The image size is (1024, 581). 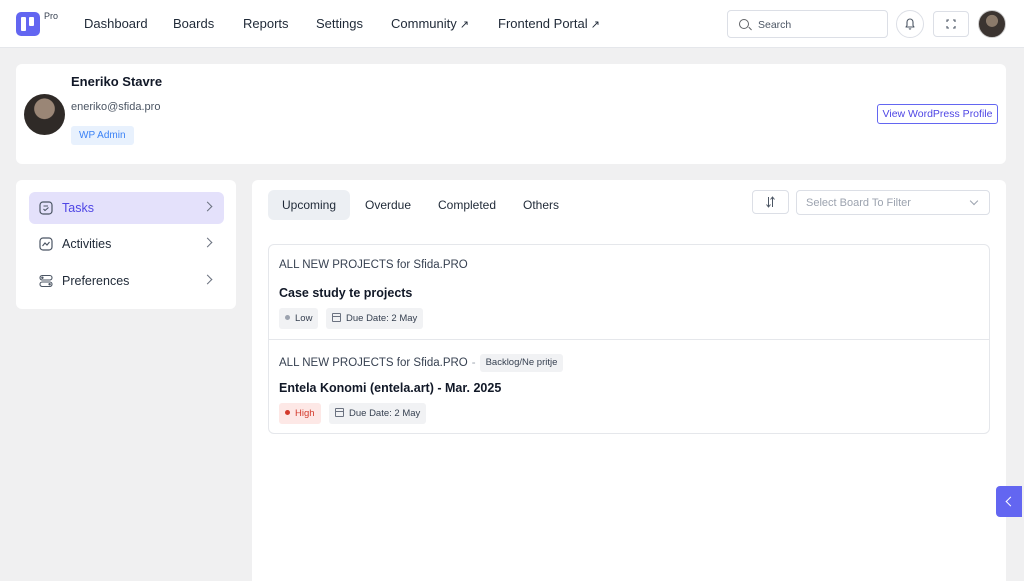 What do you see at coordinates (28, 24) in the screenshot?
I see `app-logo` at bounding box center [28, 24].